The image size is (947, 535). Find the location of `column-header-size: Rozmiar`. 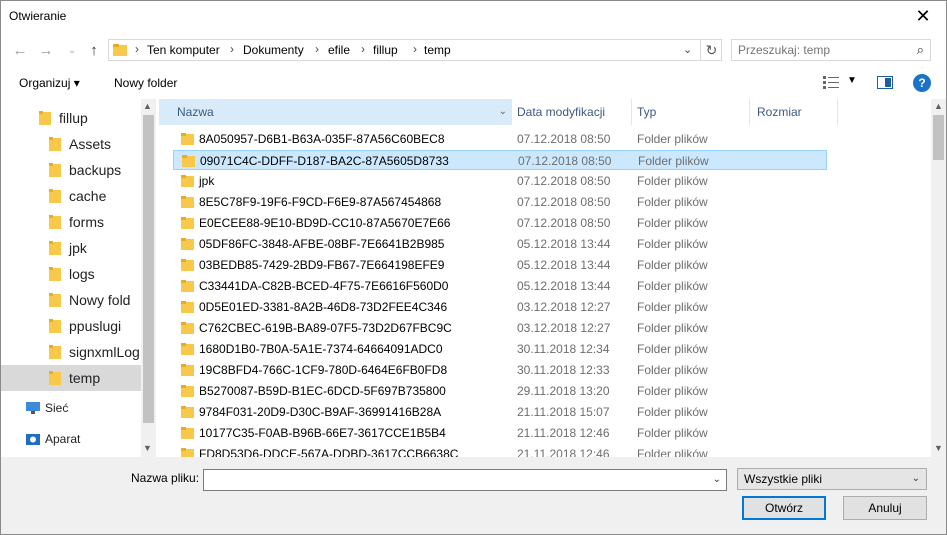

column-header-size: Rozmiar is located at coordinates (797, 112).